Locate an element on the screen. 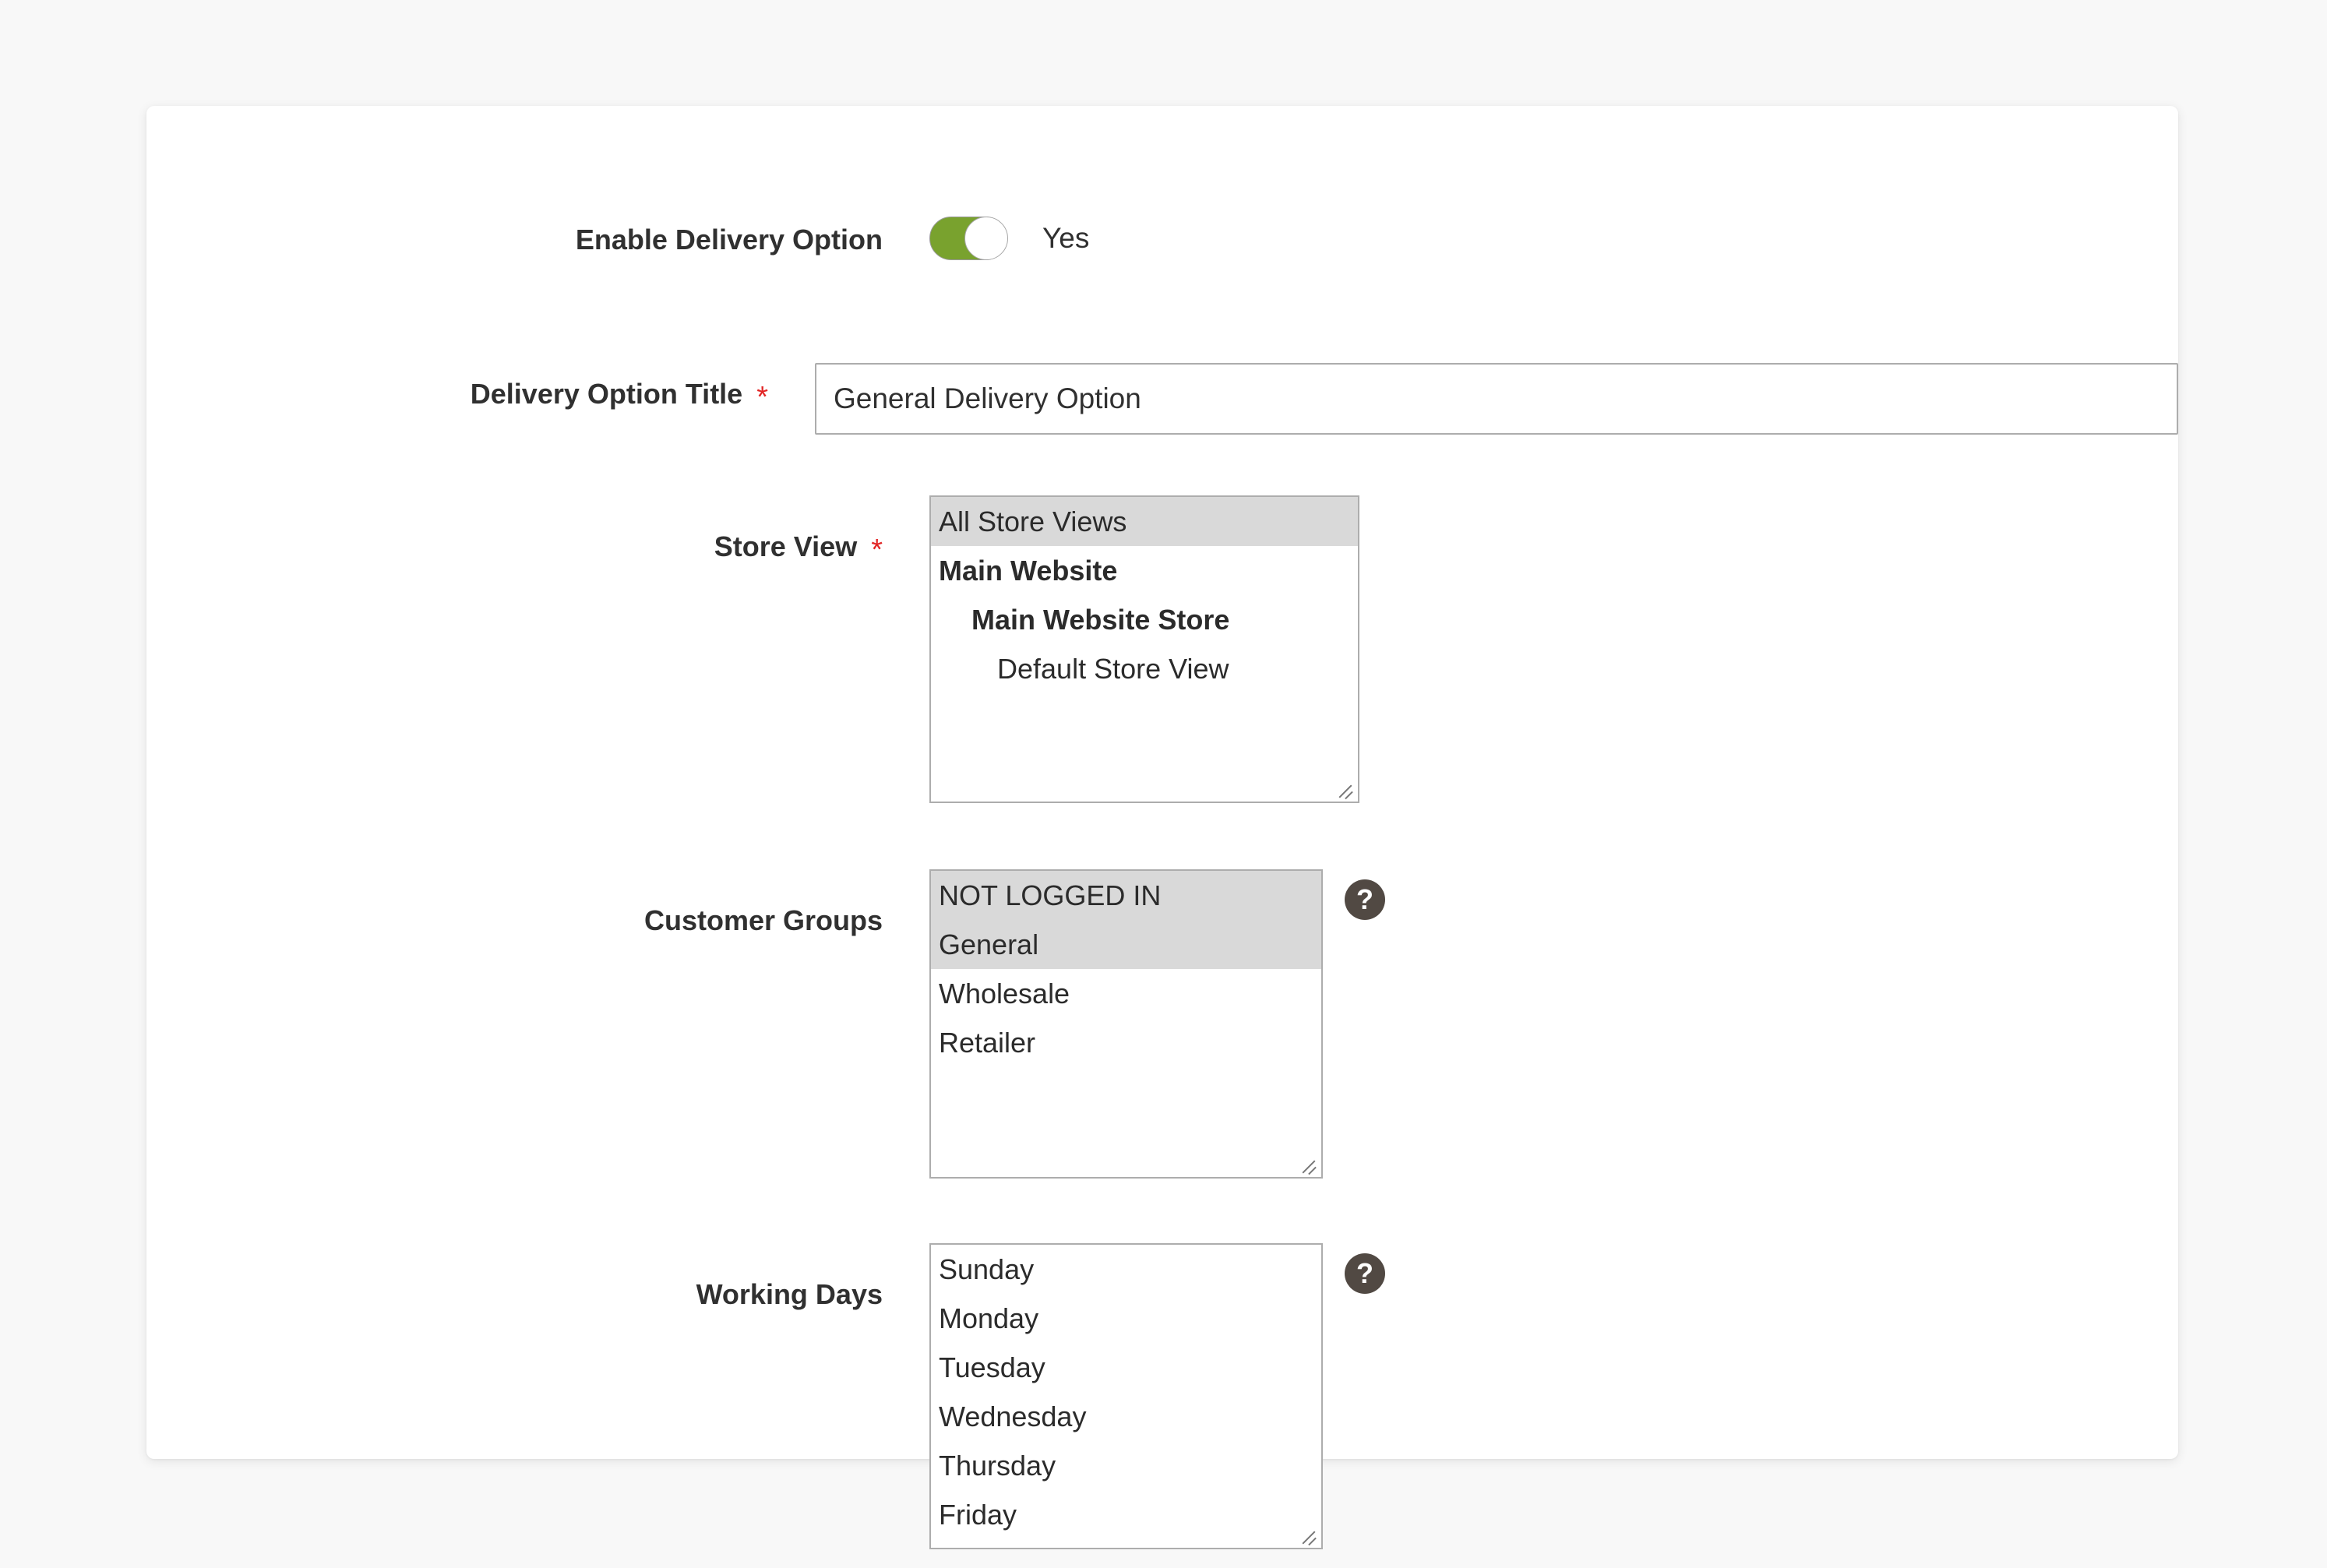 This screenshot has width=2327, height=1568. delivery-option-title-input is located at coordinates (1496, 399).